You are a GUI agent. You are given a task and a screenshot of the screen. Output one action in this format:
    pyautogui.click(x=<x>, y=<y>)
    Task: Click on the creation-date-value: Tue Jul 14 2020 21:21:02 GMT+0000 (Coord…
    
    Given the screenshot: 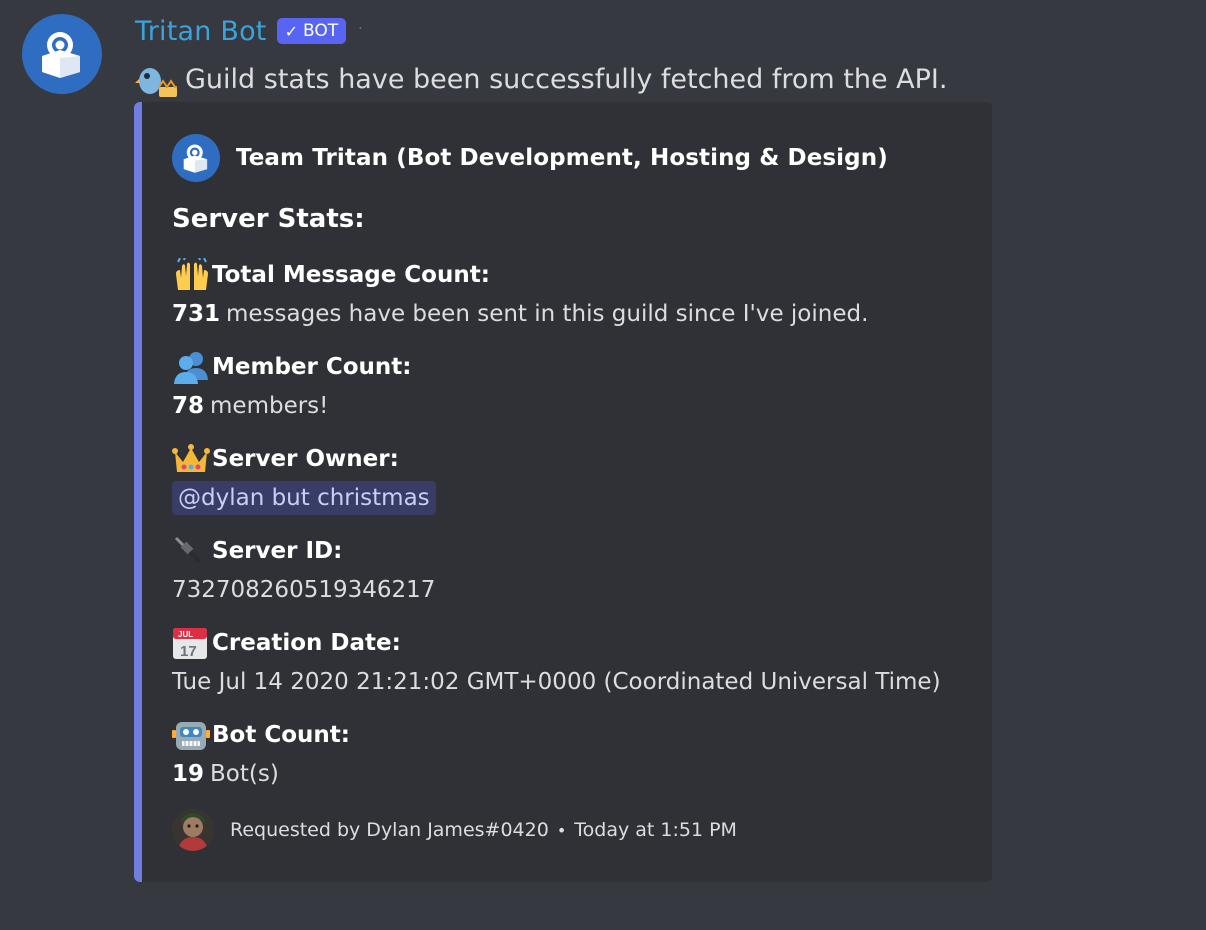 What is the action you would take?
    pyautogui.click(x=556, y=682)
    